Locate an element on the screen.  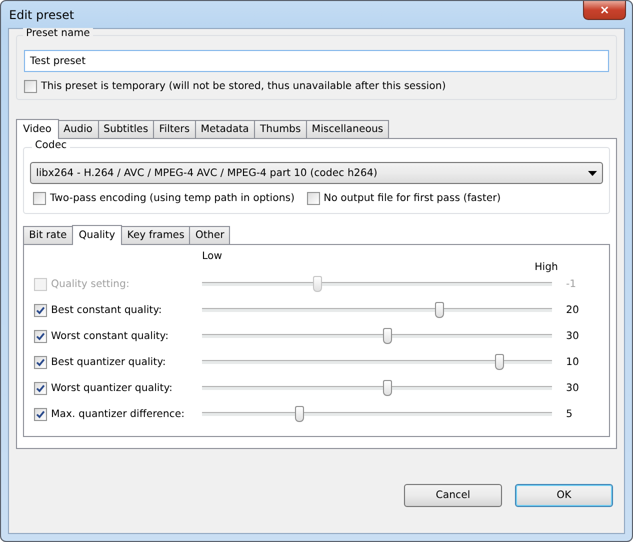
tab: Filters is located at coordinates (174, 129).